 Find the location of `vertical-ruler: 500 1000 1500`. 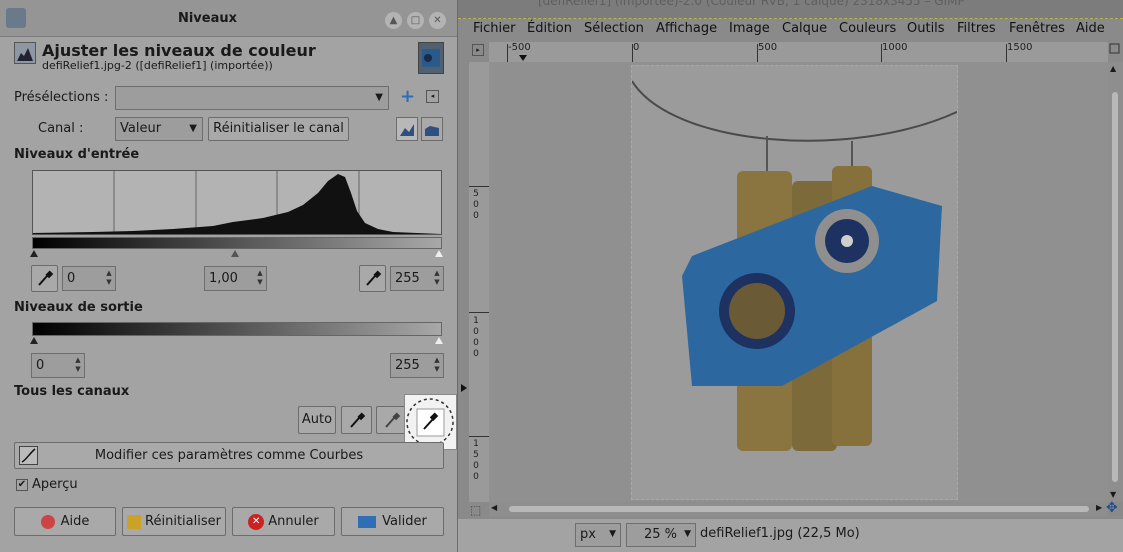

vertical-ruler: 500 1000 1500 is located at coordinates (475, 282).